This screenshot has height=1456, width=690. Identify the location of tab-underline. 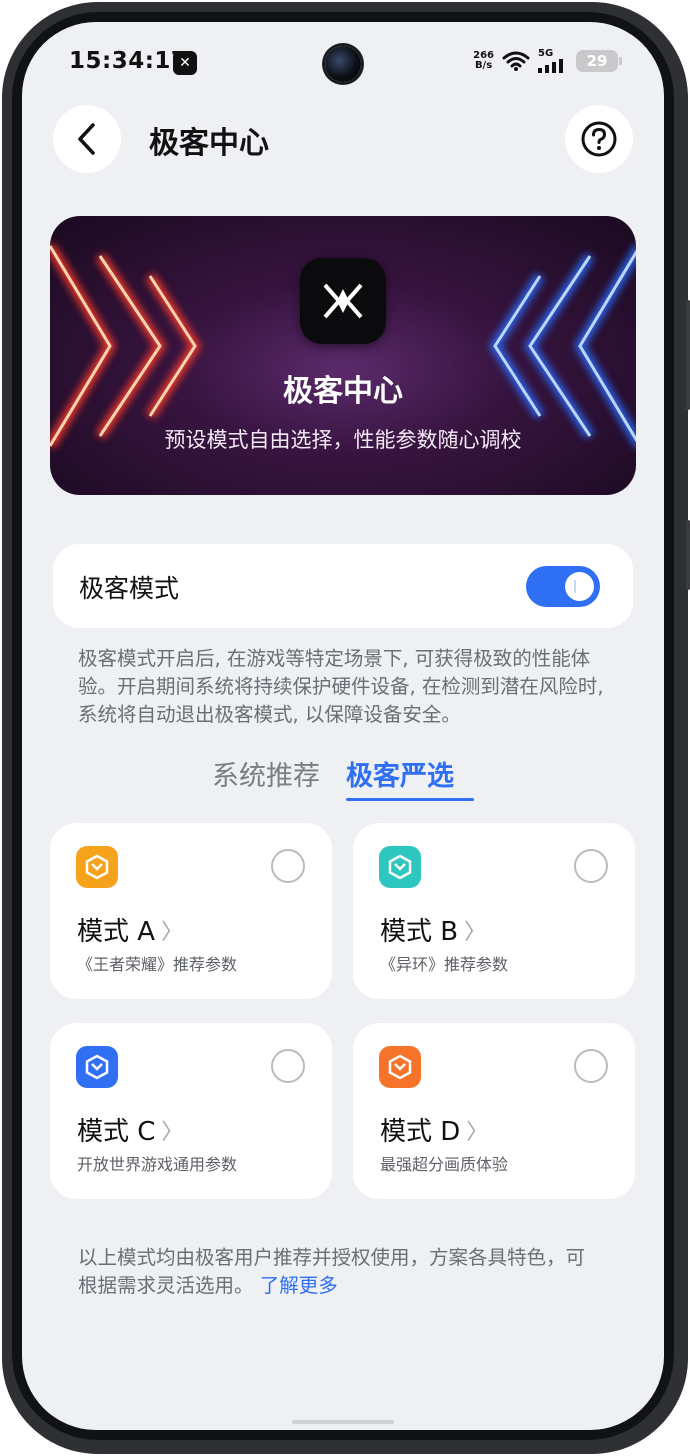
(410, 799).